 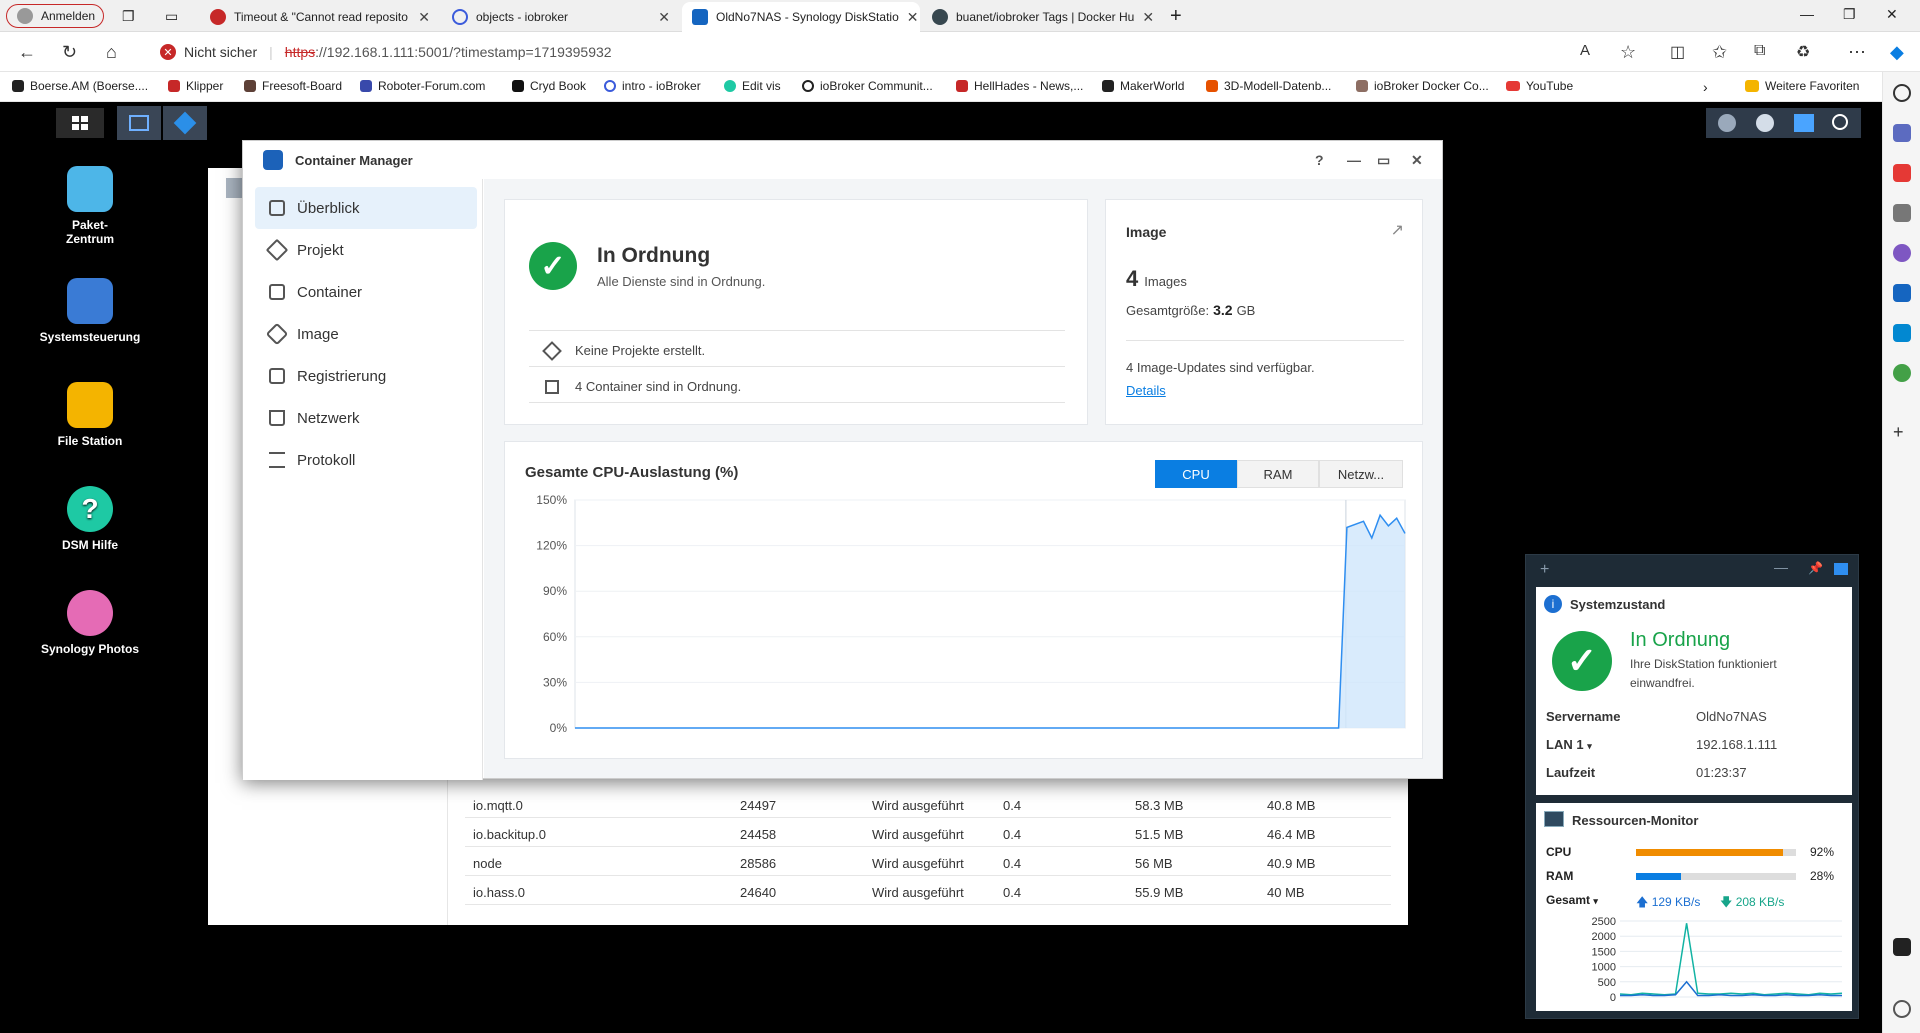 What do you see at coordinates (1191, 310) in the screenshot?
I see `image-size: Gesamtgröße: 3.2 GB` at bounding box center [1191, 310].